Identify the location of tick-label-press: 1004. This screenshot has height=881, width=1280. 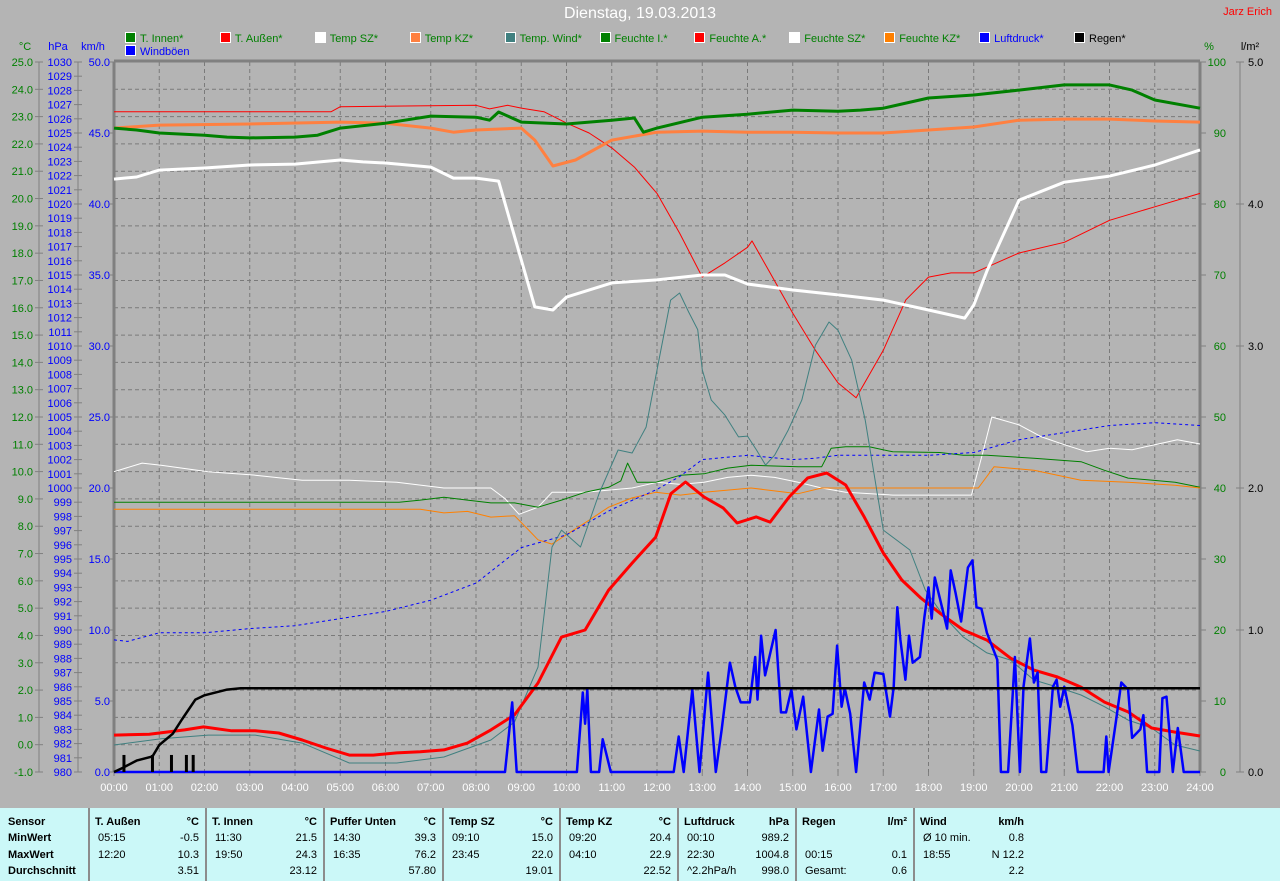
(60, 432).